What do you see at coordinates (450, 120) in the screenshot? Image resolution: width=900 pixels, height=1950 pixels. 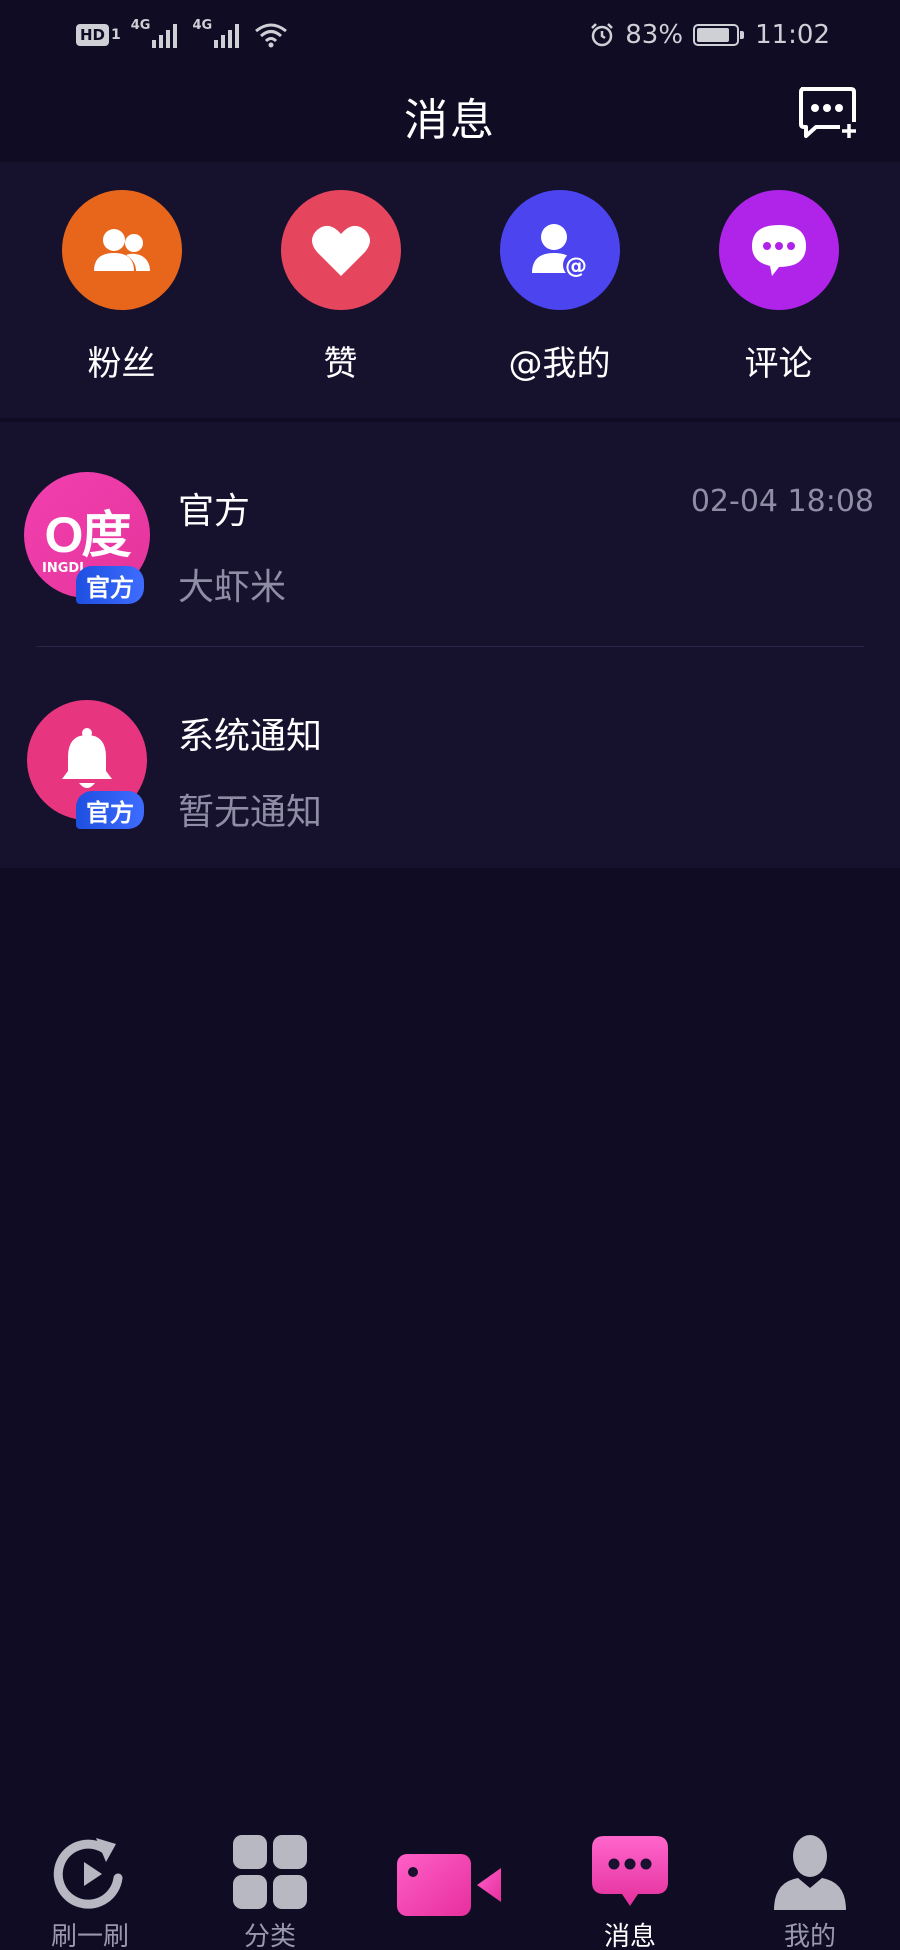 I see `page-title: 消息` at bounding box center [450, 120].